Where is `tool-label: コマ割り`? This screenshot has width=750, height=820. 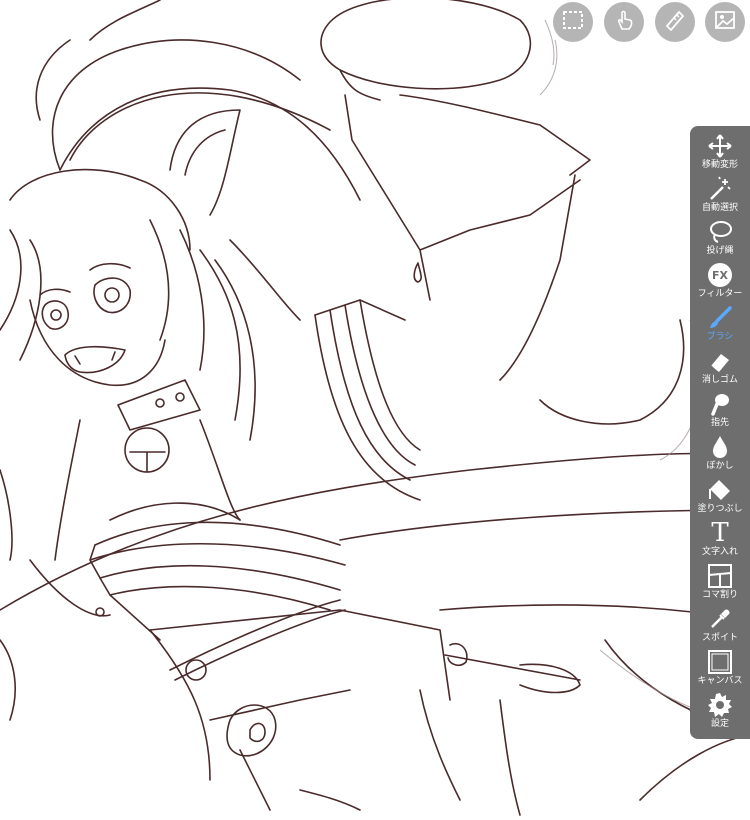 tool-label: コマ割り is located at coordinates (719, 595).